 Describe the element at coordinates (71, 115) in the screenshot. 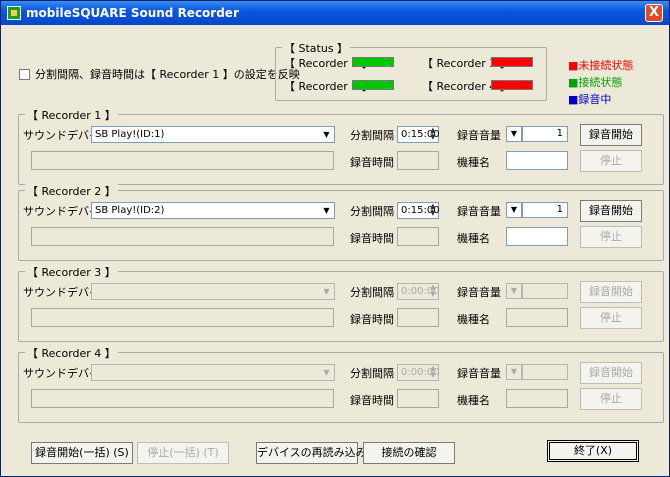

I see `recorder-group-title: 【 Recorder 1 】` at that location.